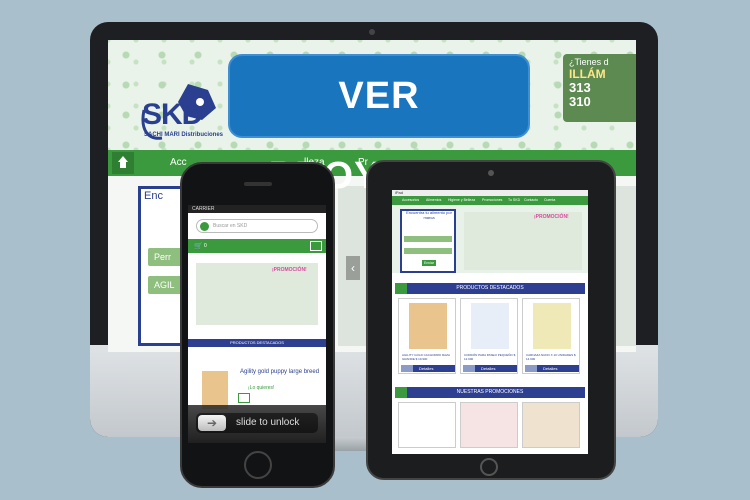 The width and height of the screenshot is (750, 500). What do you see at coordinates (212, 423) in the screenshot?
I see `arrow-right-icon: ➔` at bounding box center [212, 423].